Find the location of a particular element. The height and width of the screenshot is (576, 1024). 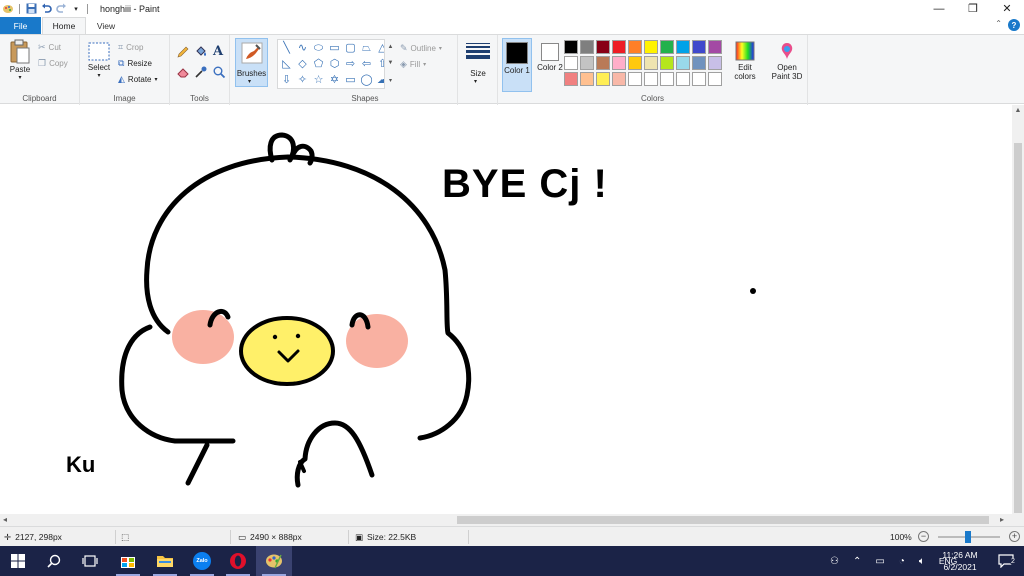

taskbar-paint is located at coordinates (274, 561).